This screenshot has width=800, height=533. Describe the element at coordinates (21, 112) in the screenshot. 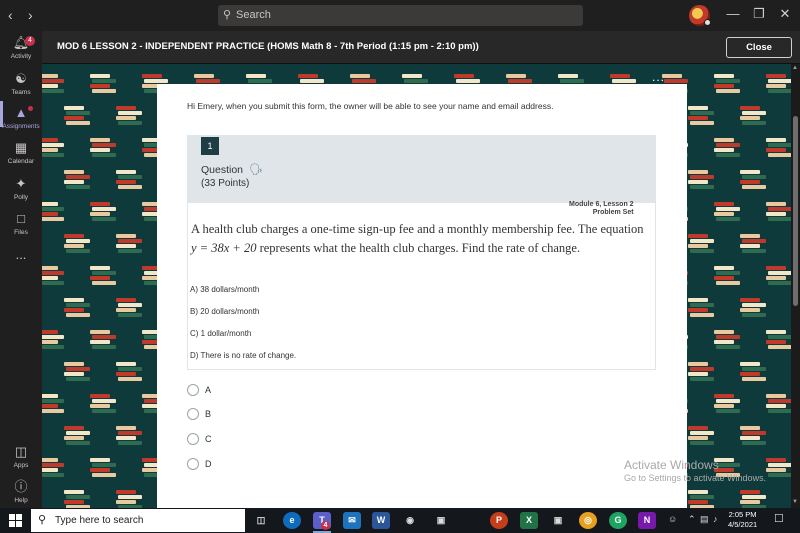

I see `assignments-icon: ▲` at that location.